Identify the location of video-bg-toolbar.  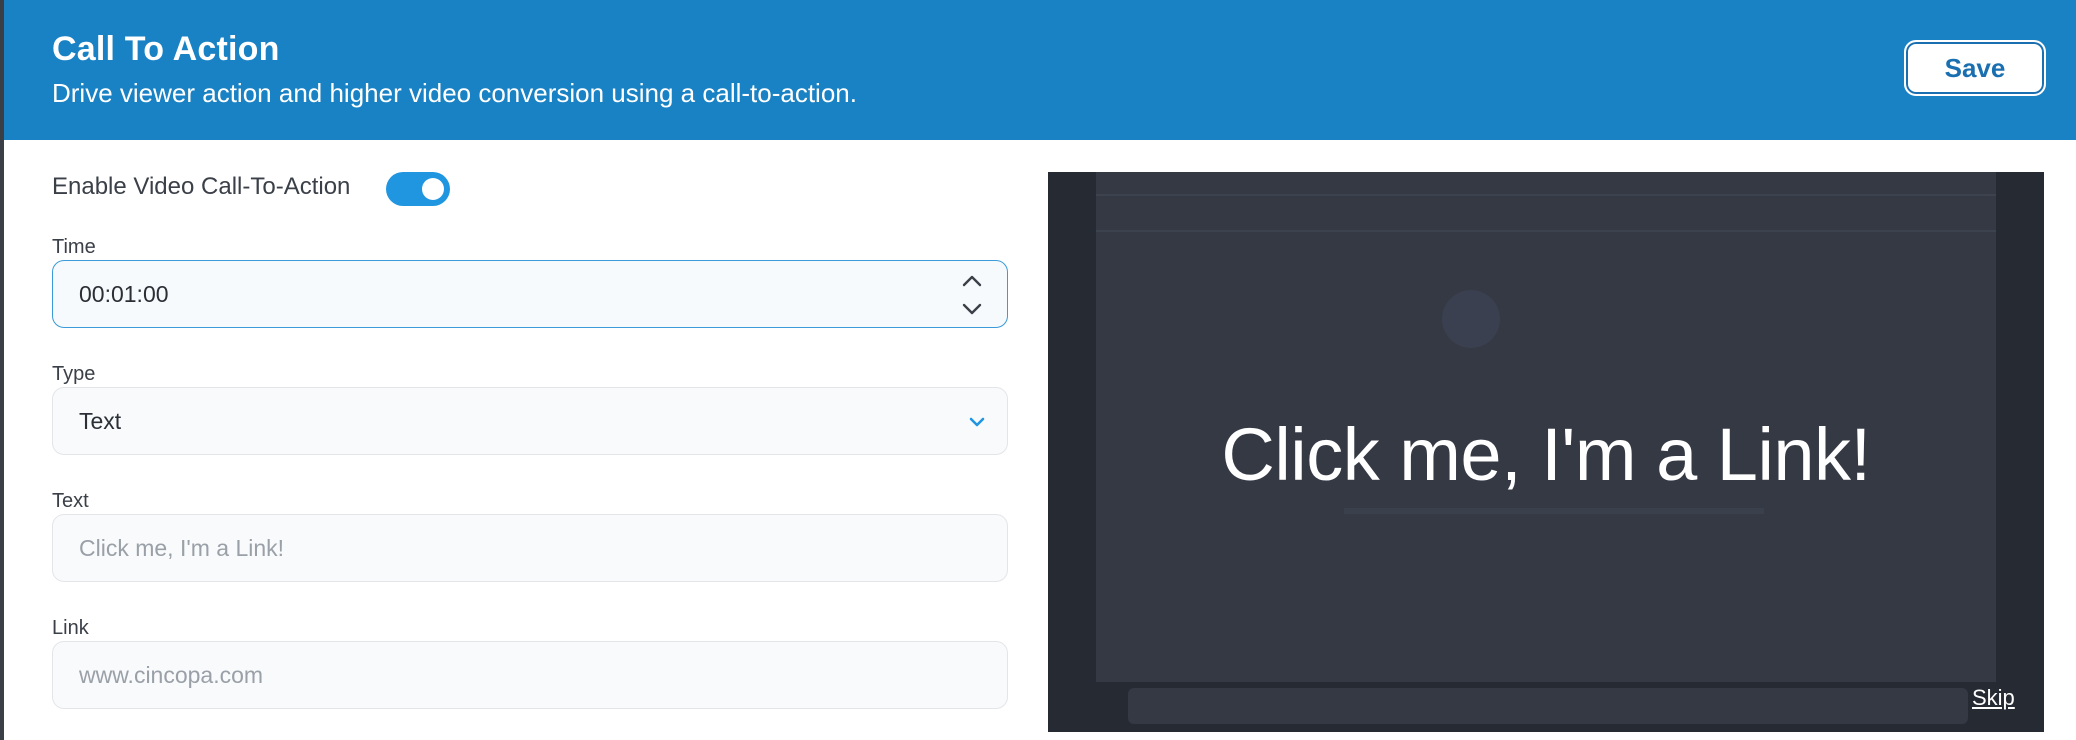
(1546, 195).